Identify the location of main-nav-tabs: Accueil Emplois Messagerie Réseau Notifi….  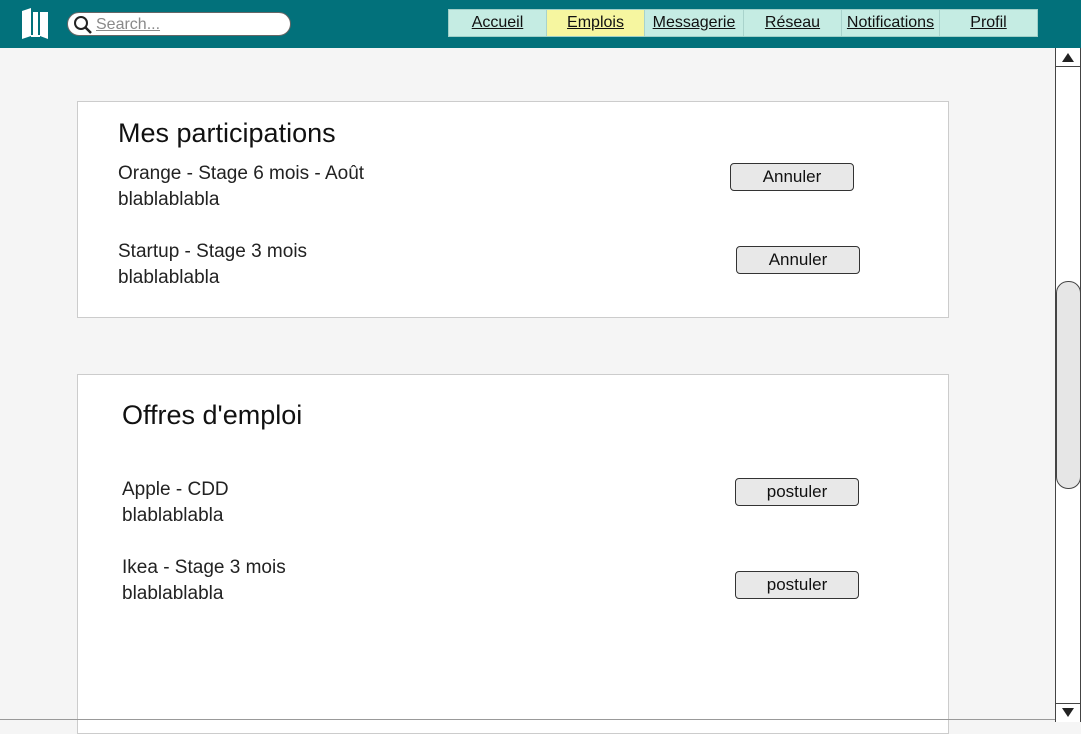
(743, 23).